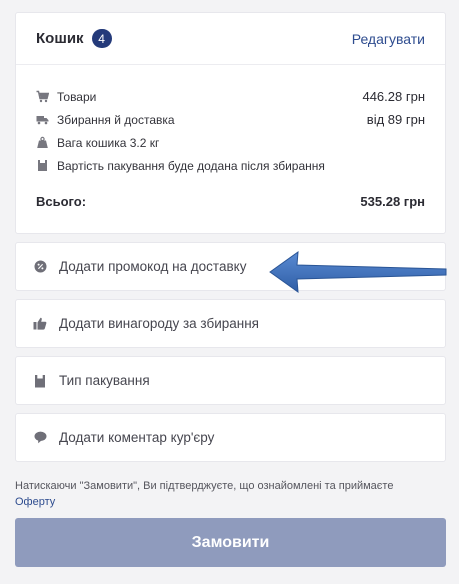 The height and width of the screenshot is (584, 459). I want to click on cart-row-value: від 89 грн, so click(395, 119).